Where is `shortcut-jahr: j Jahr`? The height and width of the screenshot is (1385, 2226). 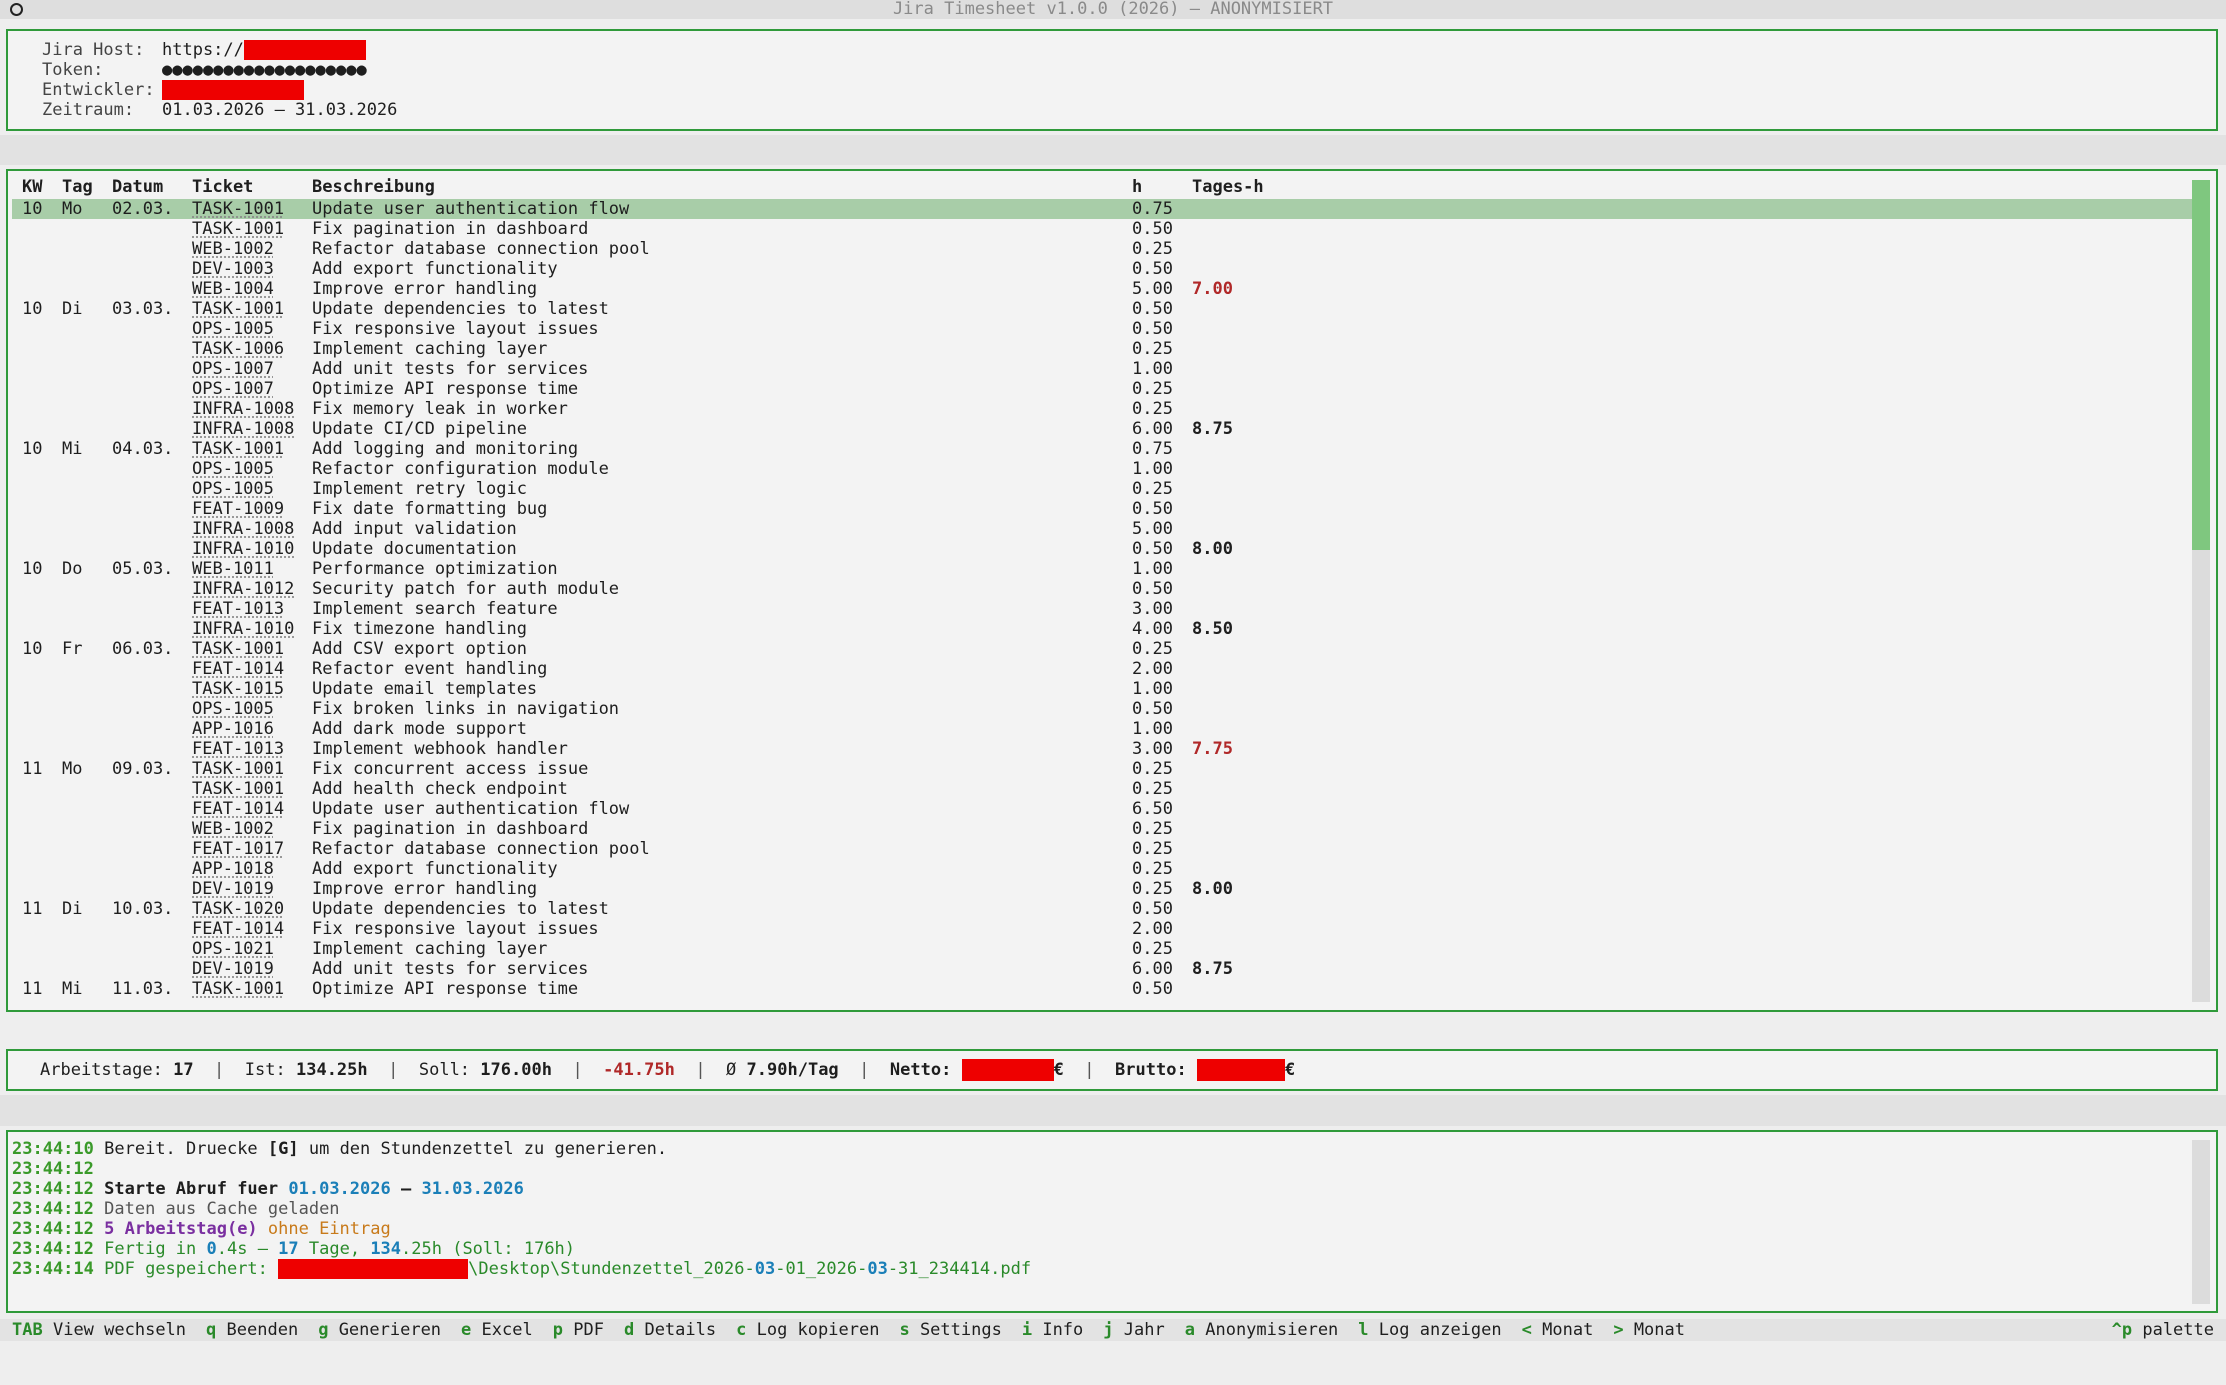
shortcut-jahr: j Jahr is located at coordinates (1133, 1330).